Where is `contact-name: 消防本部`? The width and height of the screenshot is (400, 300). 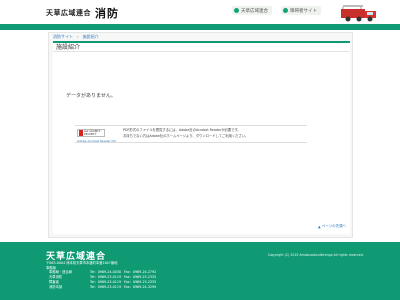 contact-name: 消防本部 is located at coordinates (56, 287).